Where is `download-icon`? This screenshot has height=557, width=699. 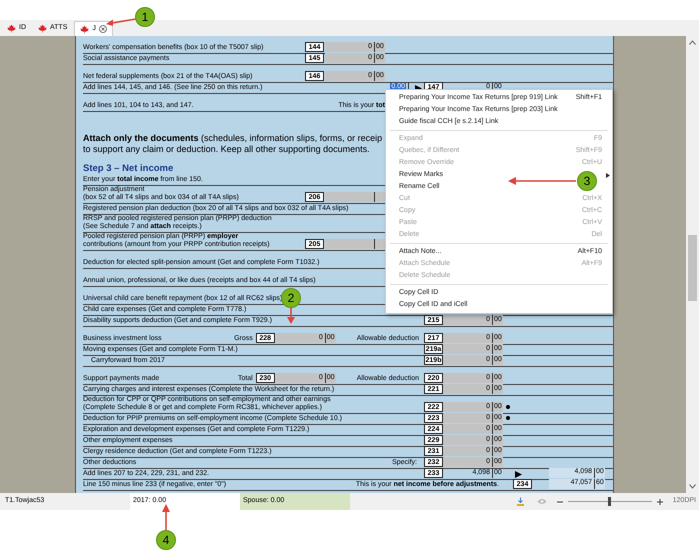 download-icon is located at coordinates (520, 501).